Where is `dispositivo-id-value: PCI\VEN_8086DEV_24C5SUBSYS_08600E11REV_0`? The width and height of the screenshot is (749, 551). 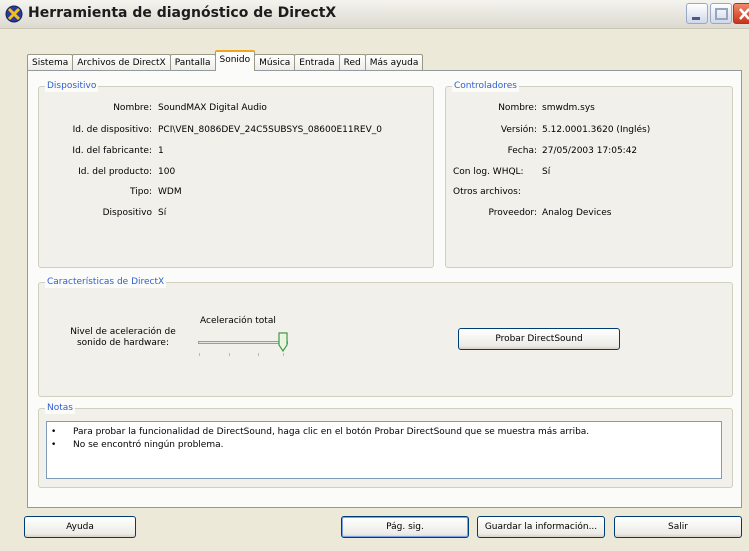 dispositivo-id-value: PCI\VEN_8086DEV_24C5SUBSYS_08600E11REV_0 is located at coordinates (270, 130).